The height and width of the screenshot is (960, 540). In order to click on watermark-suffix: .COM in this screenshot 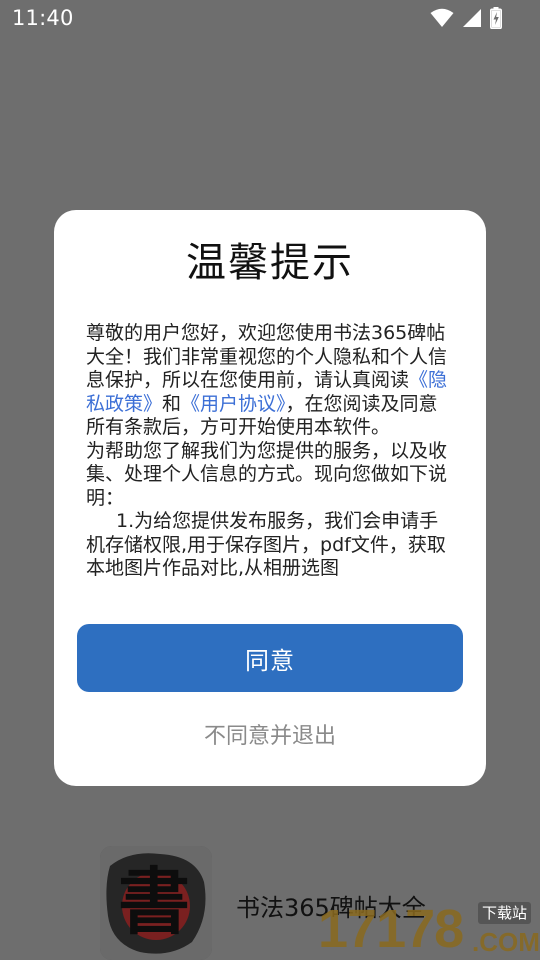, I will do `click(506, 942)`.